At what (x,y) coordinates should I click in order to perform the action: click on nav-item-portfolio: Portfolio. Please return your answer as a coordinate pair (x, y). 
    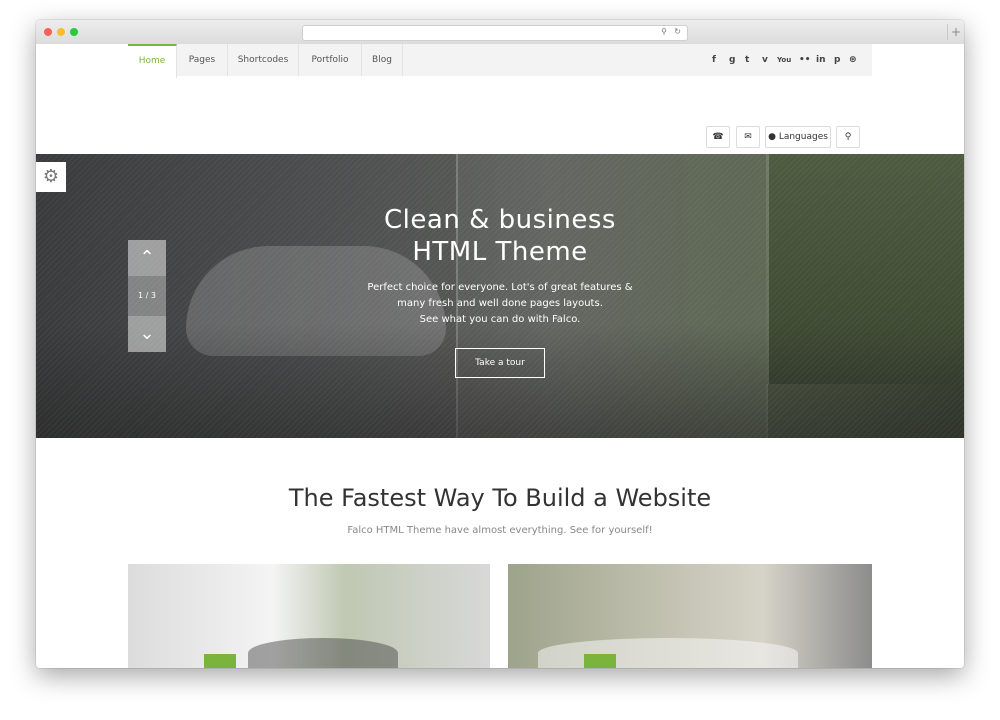
    Looking at the image, I should click on (330, 60).